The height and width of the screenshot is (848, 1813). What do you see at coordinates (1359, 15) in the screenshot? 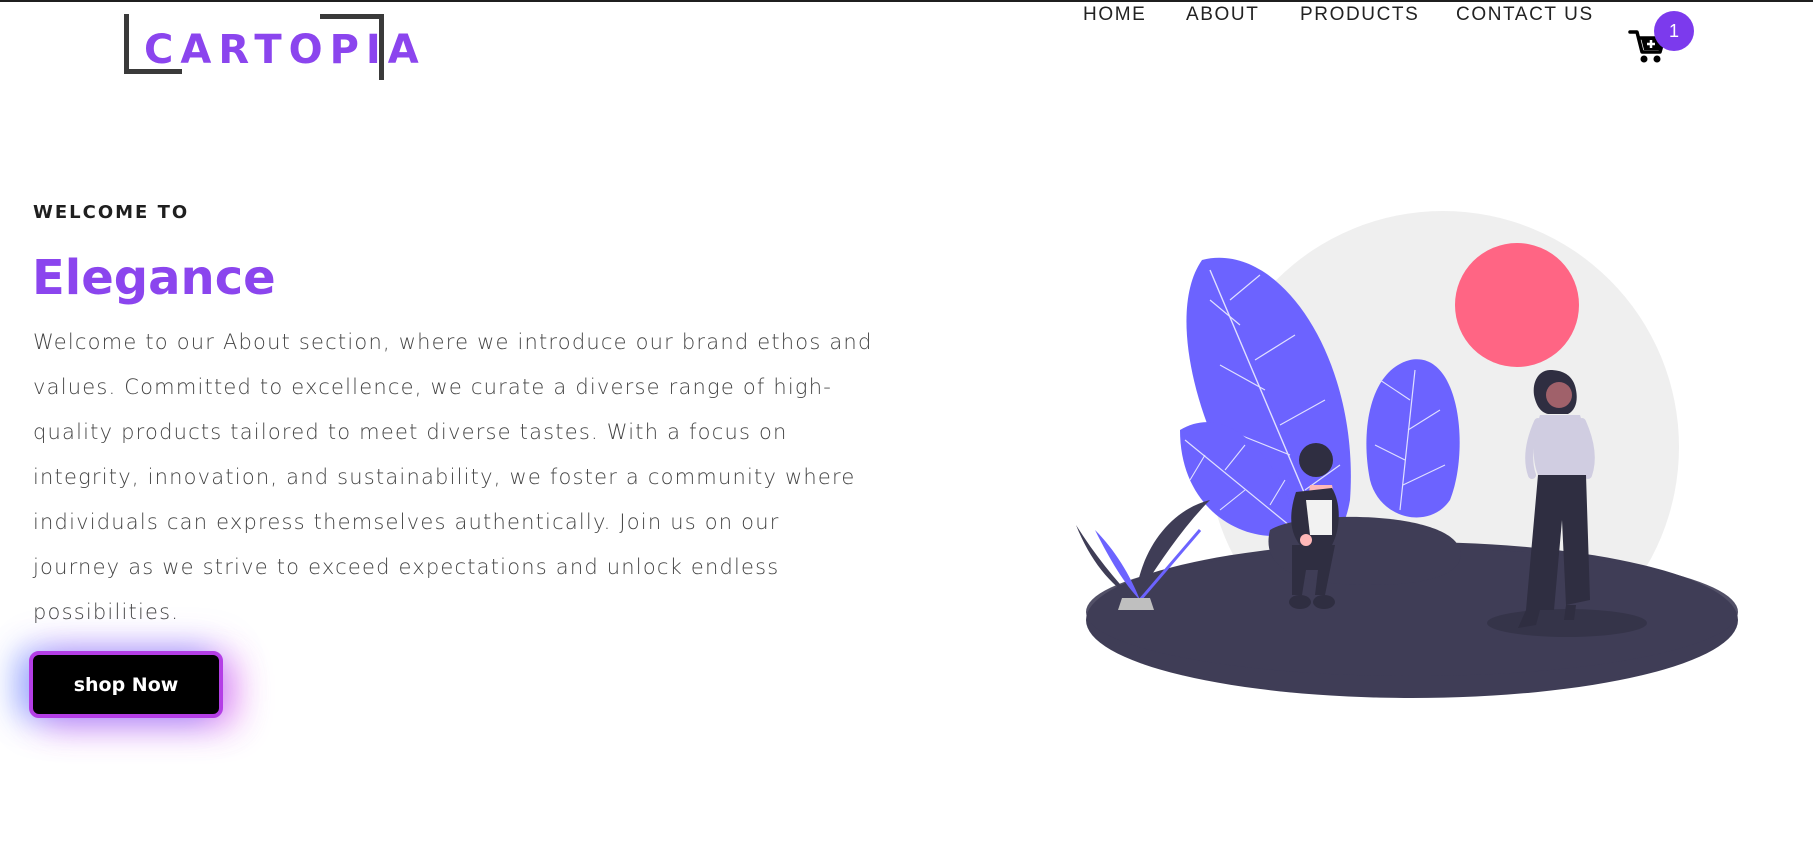
I see `nav-item-products: PRODUCTS` at bounding box center [1359, 15].